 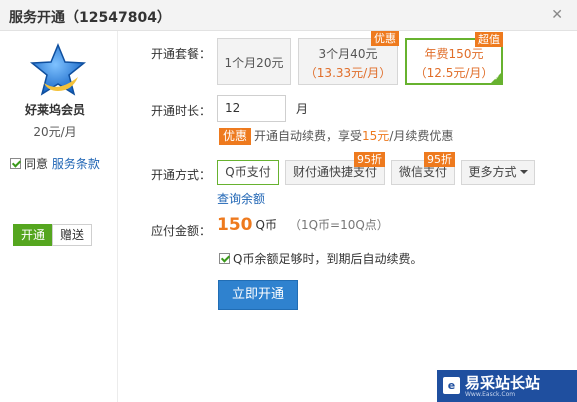 I want to click on member-star-icon, so click(x=58, y=69).